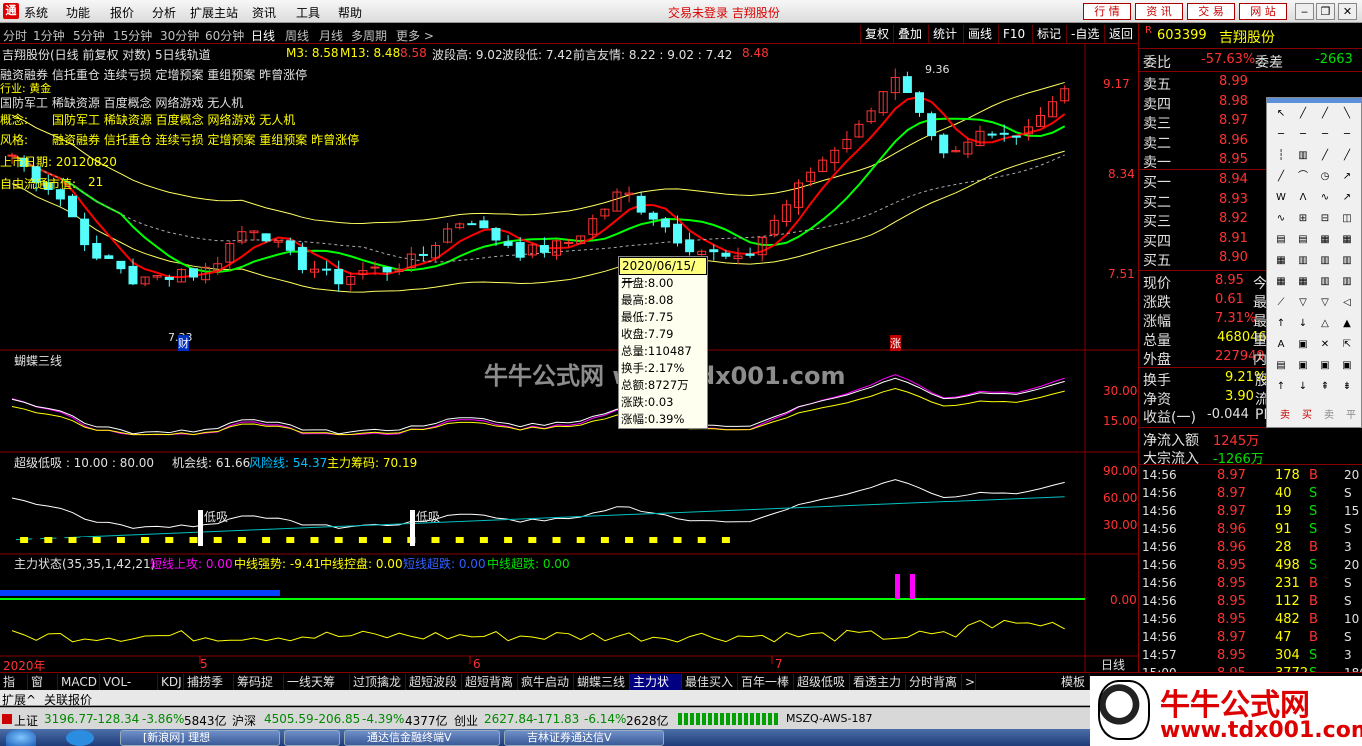 This screenshot has height=746, width=1362. What do you see at coordinates (331, 35) in the screenshot?
I see `period-month: 月线` at bounding box center [331, 35].